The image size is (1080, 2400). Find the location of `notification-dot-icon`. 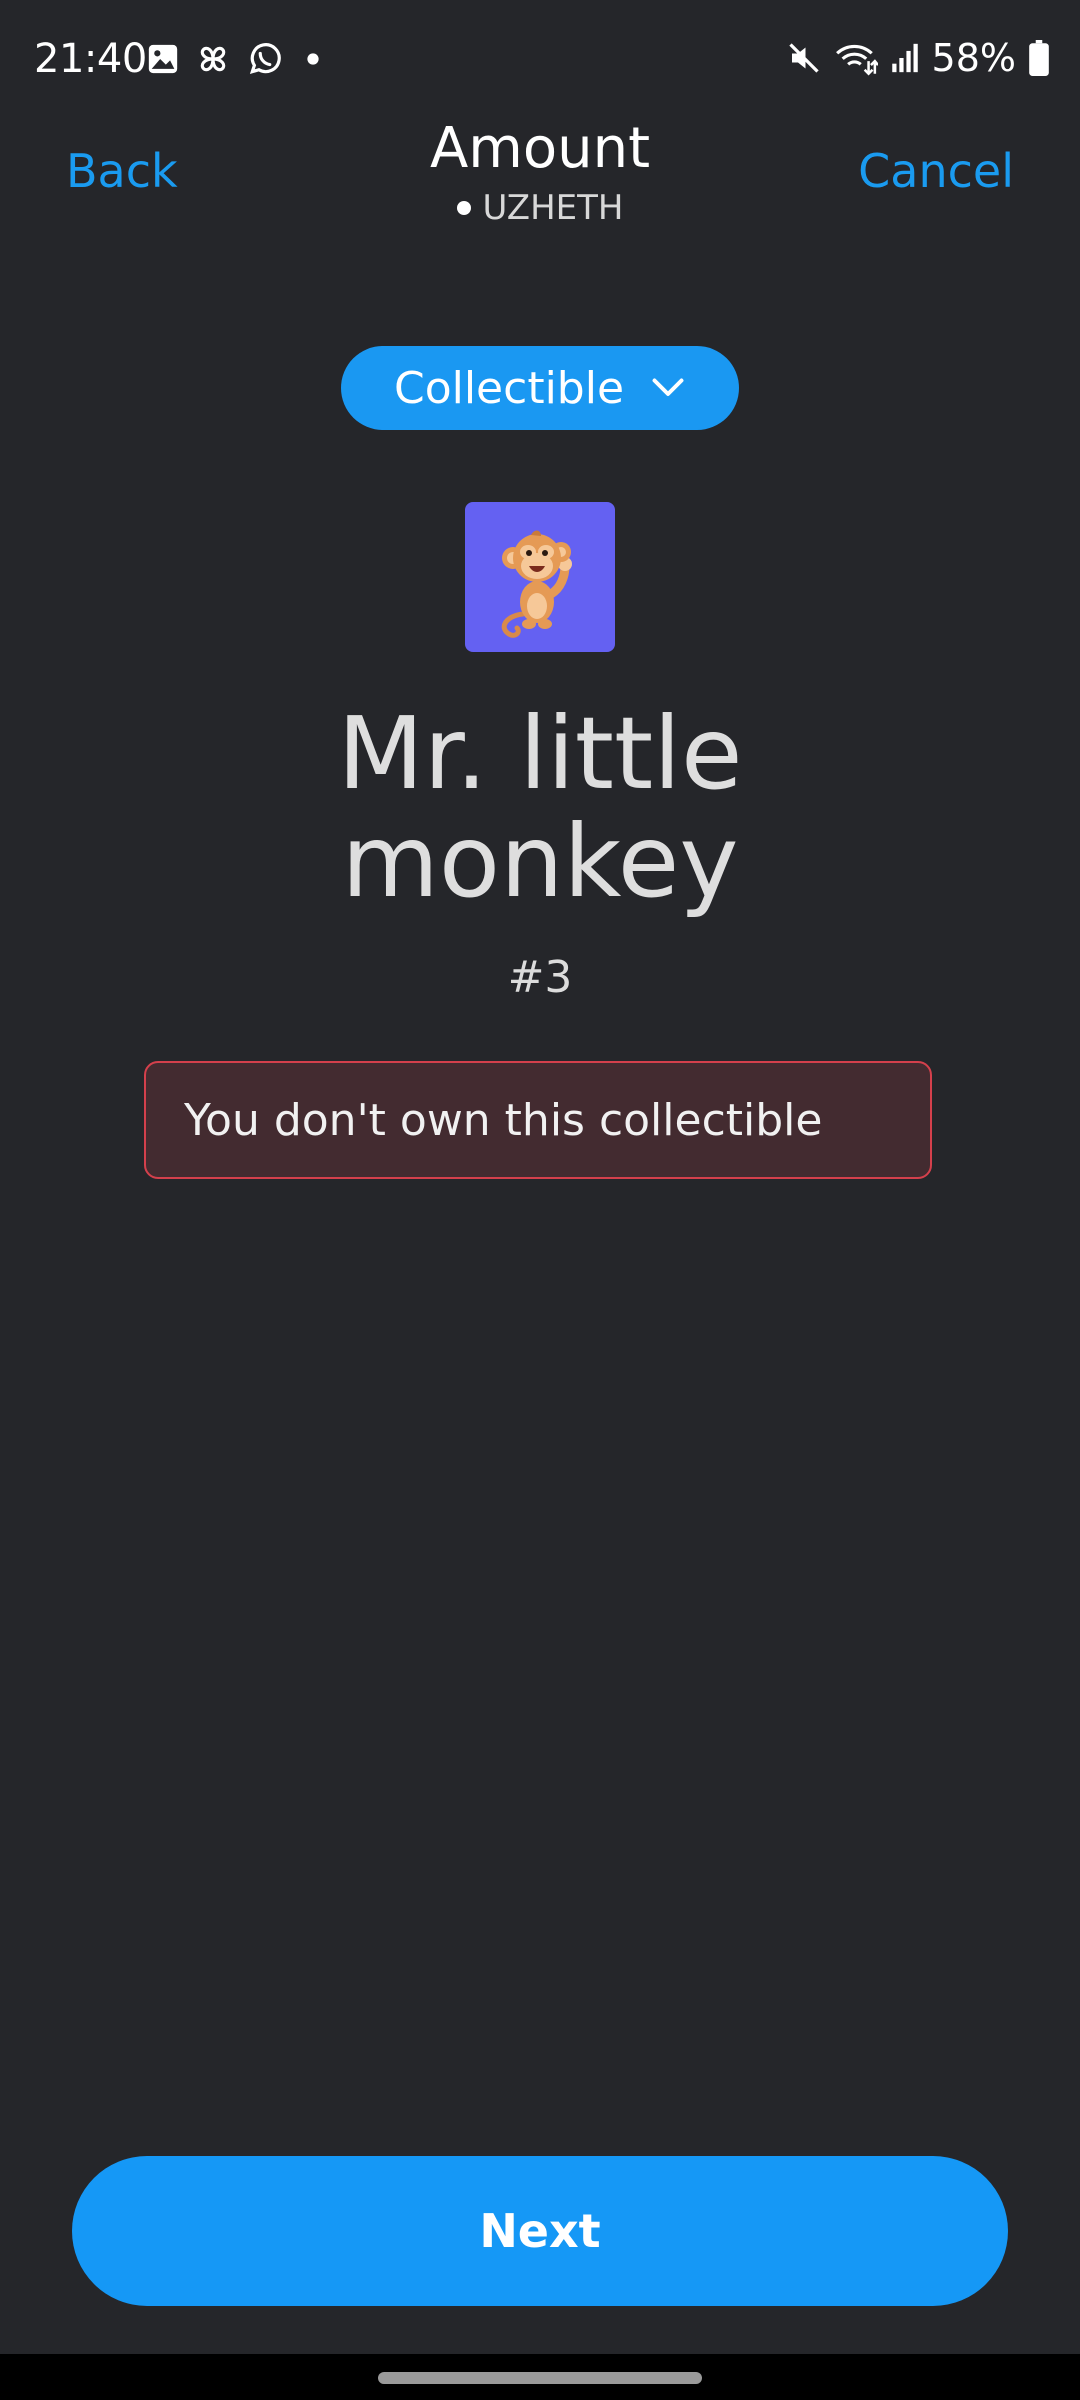

notification-dot-icon is located at coordinates (313, 59).